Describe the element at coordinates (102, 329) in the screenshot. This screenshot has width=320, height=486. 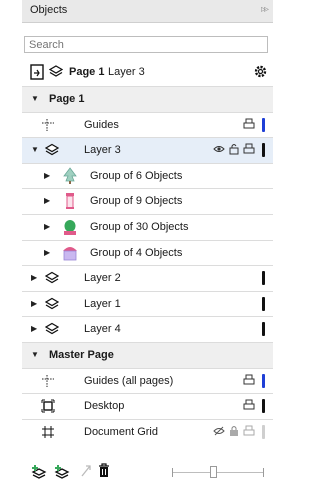
I see `layer4-label: Layer 4` at that location.